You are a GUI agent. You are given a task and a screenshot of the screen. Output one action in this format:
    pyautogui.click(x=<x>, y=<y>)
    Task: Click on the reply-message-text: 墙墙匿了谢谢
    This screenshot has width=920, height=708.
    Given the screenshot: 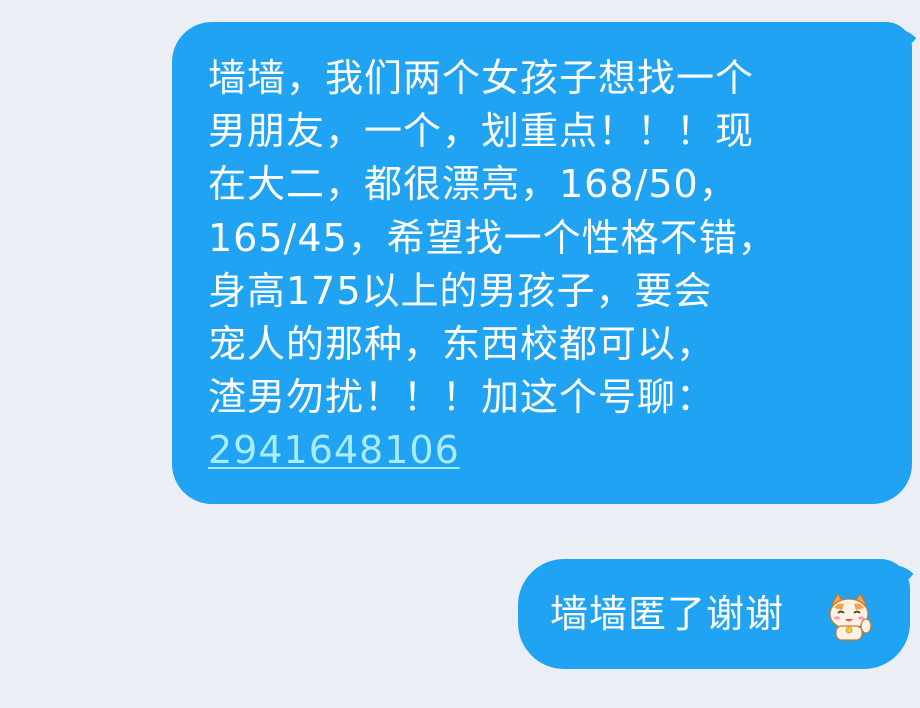 What is the action you would take?
    pyautogui.click(x=667, y=614)
    